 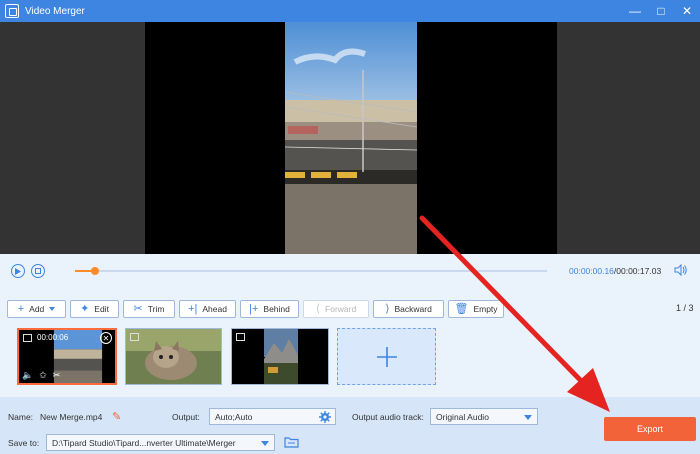 I want to click on export-button: Export, so click(x=650, y=429).